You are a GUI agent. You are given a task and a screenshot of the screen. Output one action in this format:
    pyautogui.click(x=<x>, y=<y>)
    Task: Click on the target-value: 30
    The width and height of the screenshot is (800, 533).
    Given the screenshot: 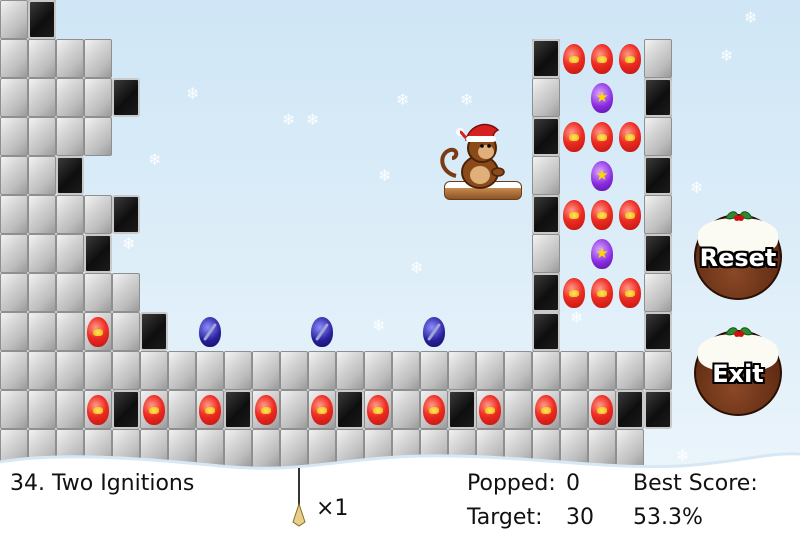 What is the action you would take?
    pyautogui.click(x=580, y=517)
    